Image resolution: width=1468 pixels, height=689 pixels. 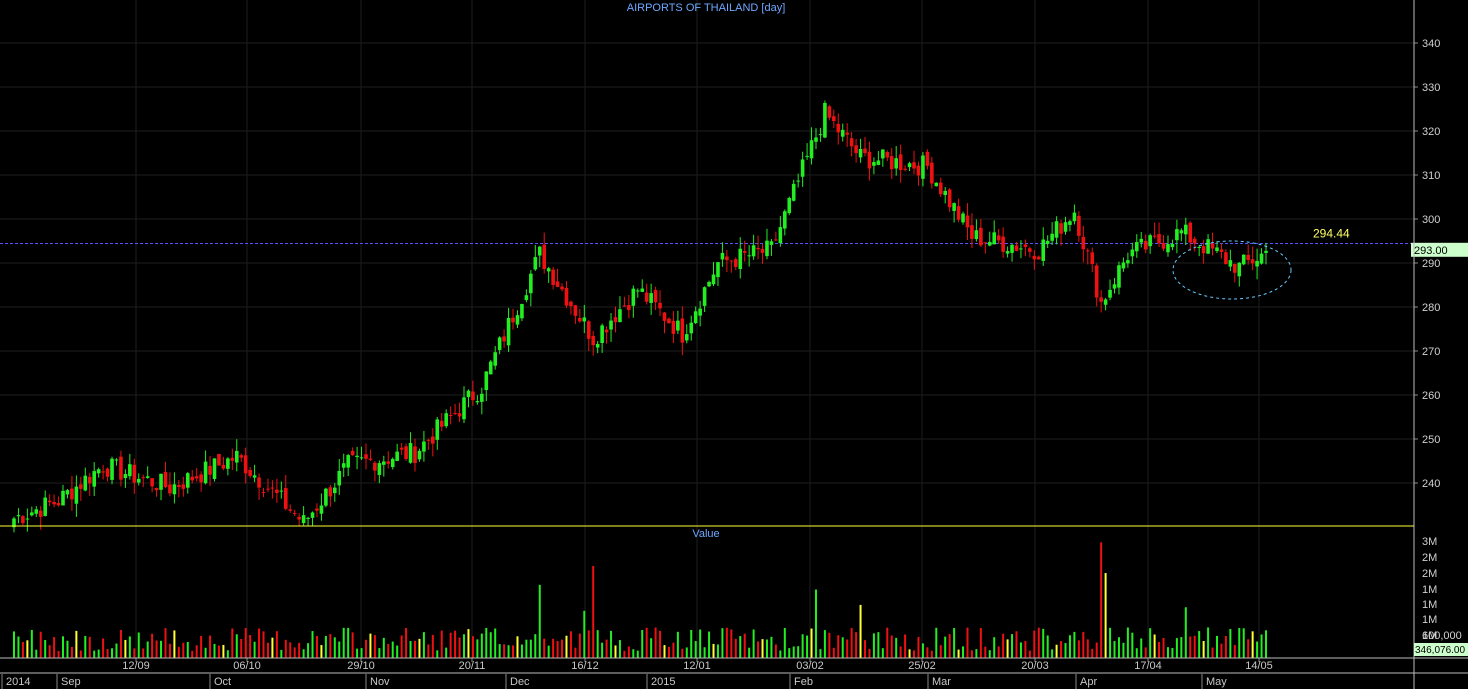 I want to click on x-tick-label-month: 2014, so click(x=18, y=682).